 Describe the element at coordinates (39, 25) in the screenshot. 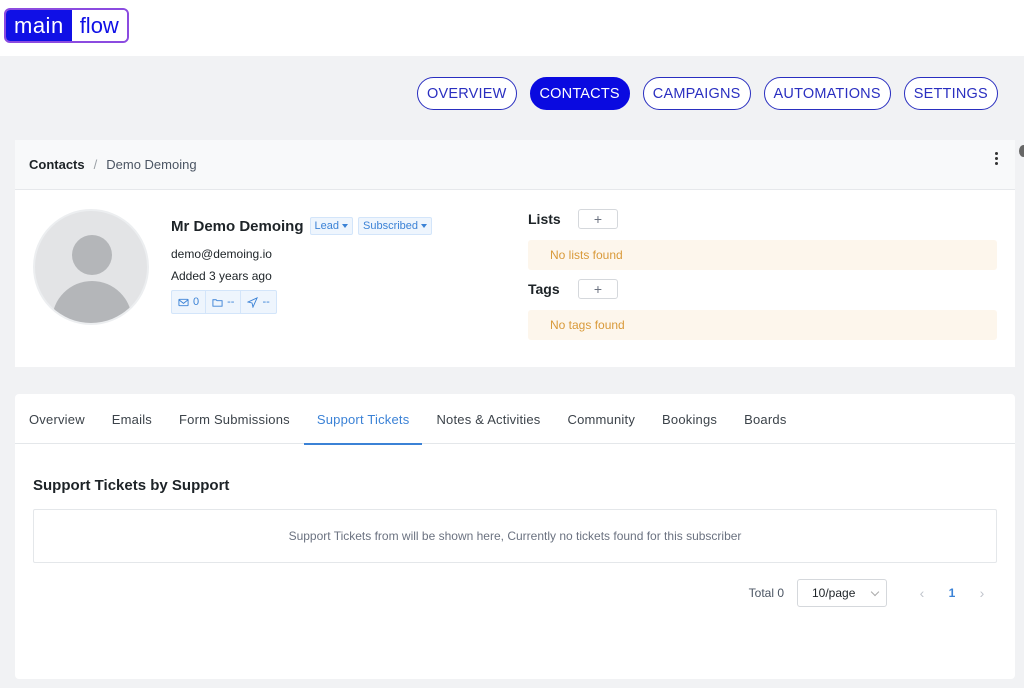

I see `brand-logo-part1: main` at that location.